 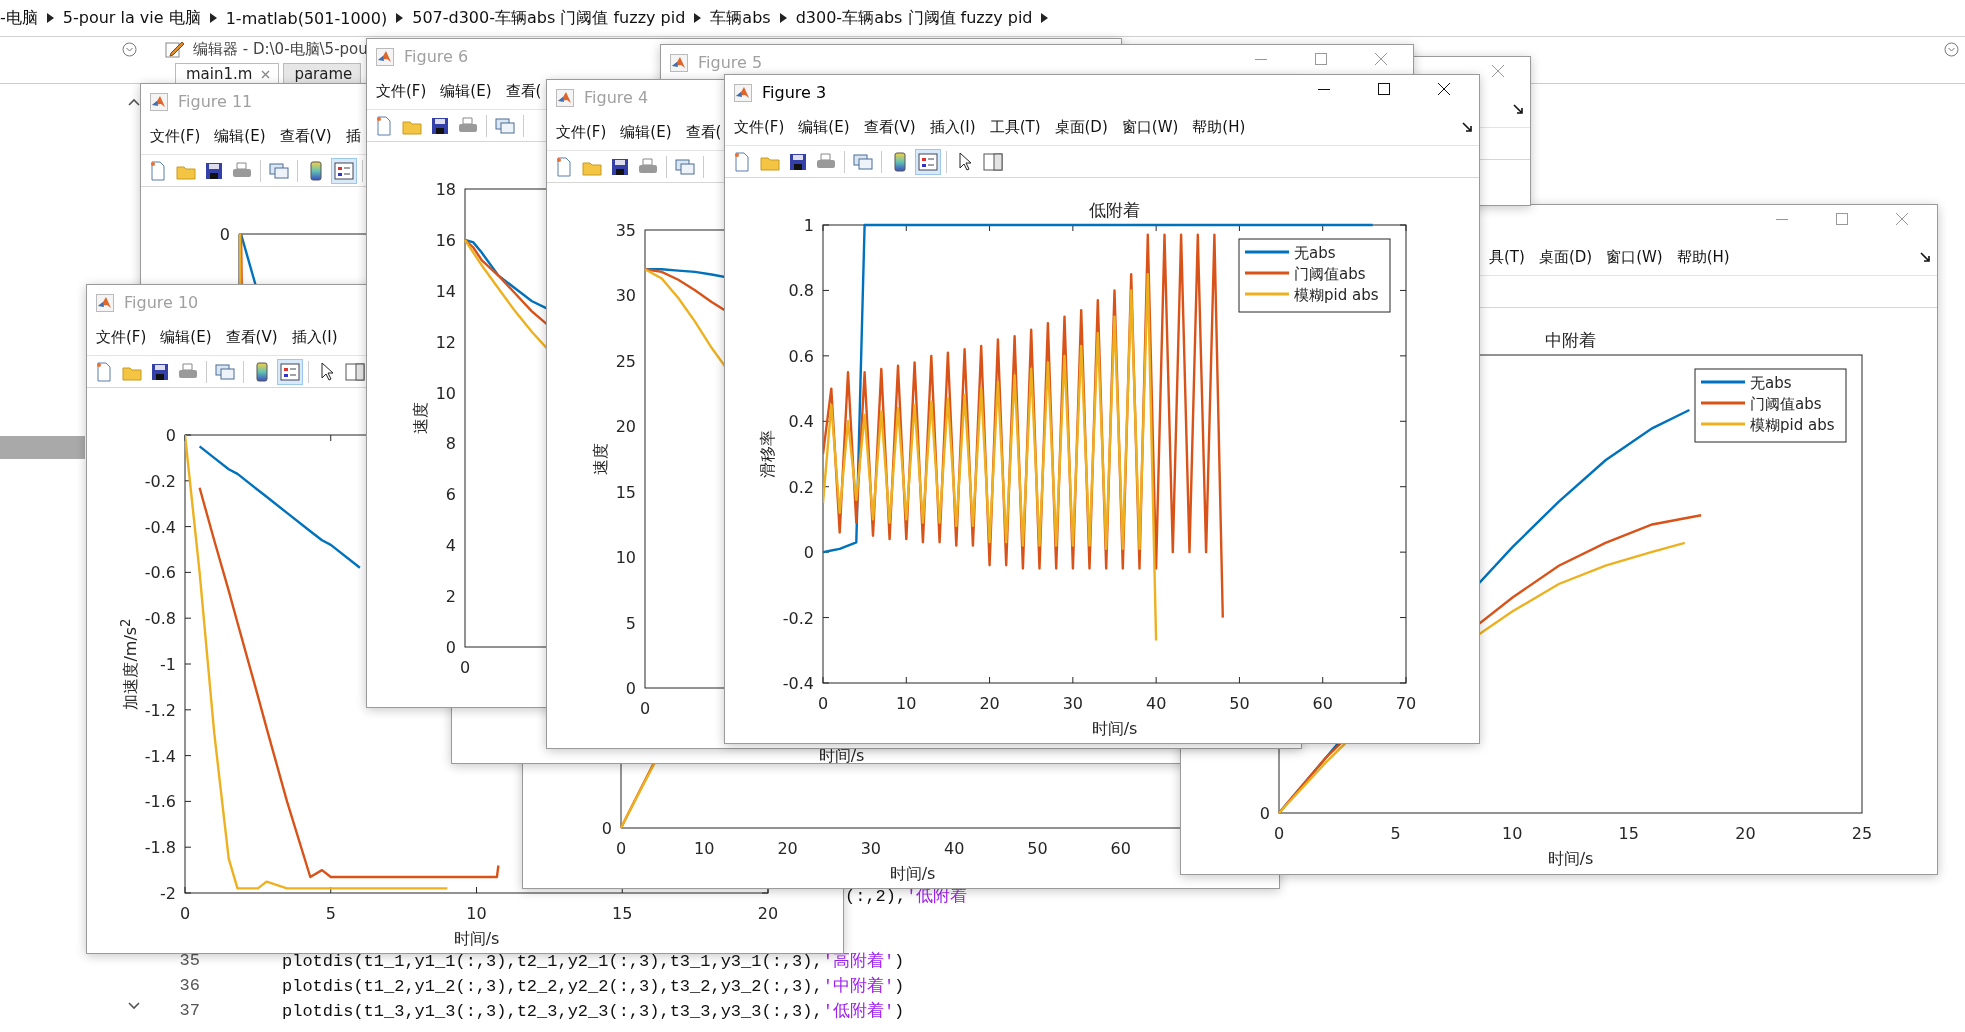 I want to click on menu-item: 具(T), so click(x=1507, y=257).